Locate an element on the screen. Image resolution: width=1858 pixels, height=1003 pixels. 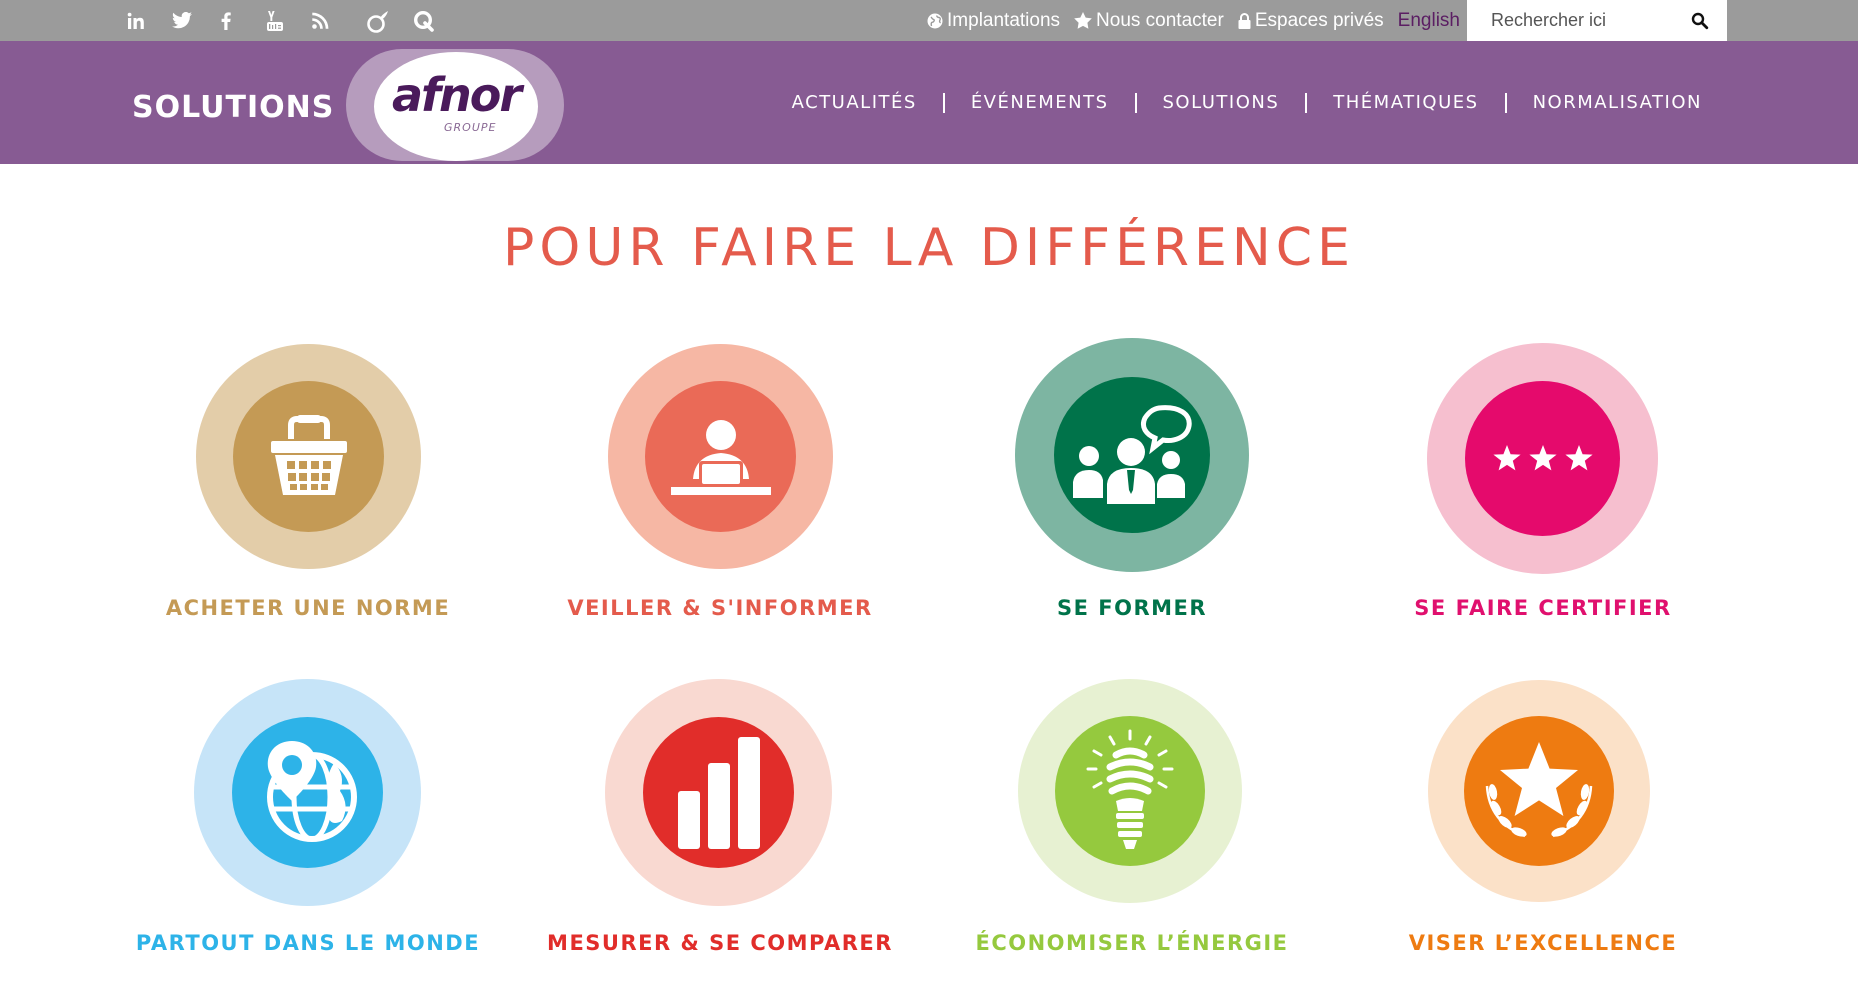
contact-link: Nous contacter is located at coordinates (1149, 21).